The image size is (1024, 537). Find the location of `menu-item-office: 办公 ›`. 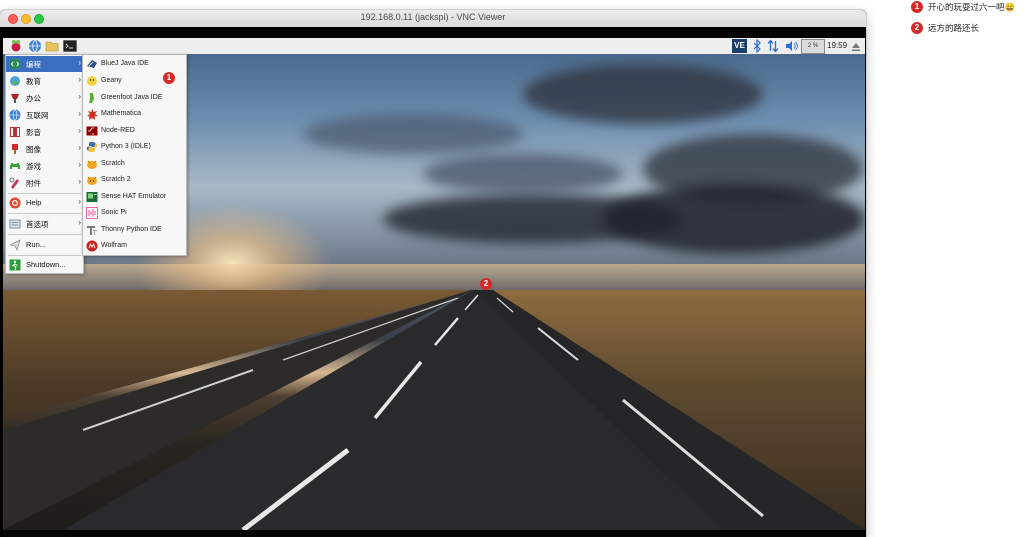

menu-item-office: 办公 › is located at coordinates (44, 98).